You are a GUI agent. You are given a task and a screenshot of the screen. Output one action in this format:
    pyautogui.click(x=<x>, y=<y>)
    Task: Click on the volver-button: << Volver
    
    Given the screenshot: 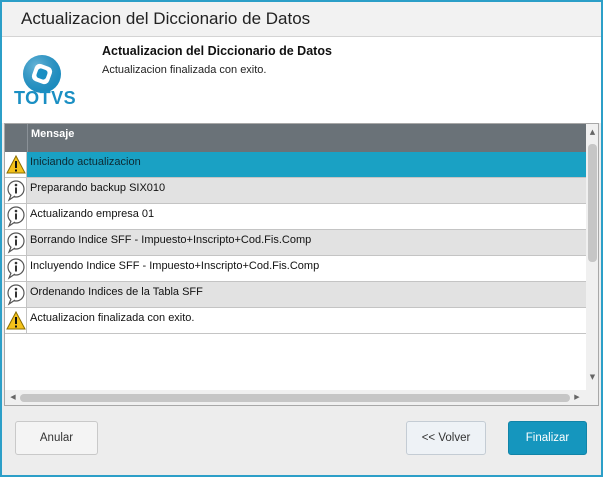 What is the action you would take?
    pyautogui.click(x=446, y=438)
    